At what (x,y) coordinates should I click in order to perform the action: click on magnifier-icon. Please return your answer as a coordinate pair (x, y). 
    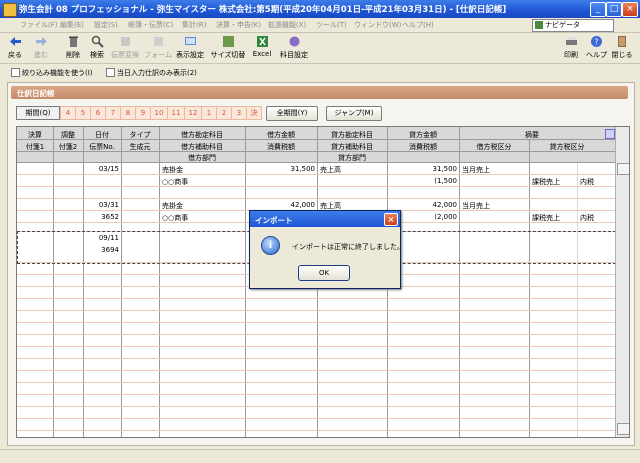
    Looking at the image, I should click on (97, 41).